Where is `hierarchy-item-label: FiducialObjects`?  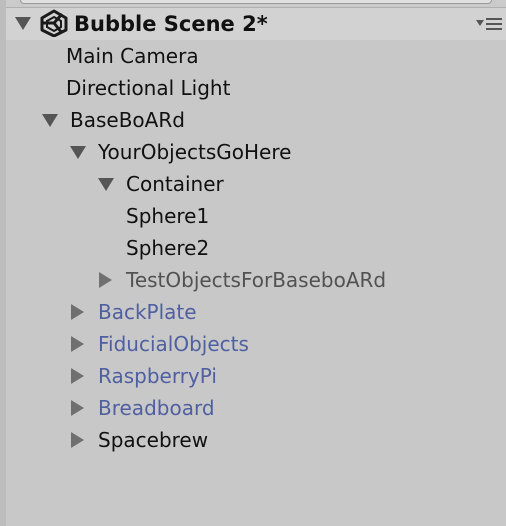
hierarchy-item-label: FiducialObjects is located at coordinates (173, 344).